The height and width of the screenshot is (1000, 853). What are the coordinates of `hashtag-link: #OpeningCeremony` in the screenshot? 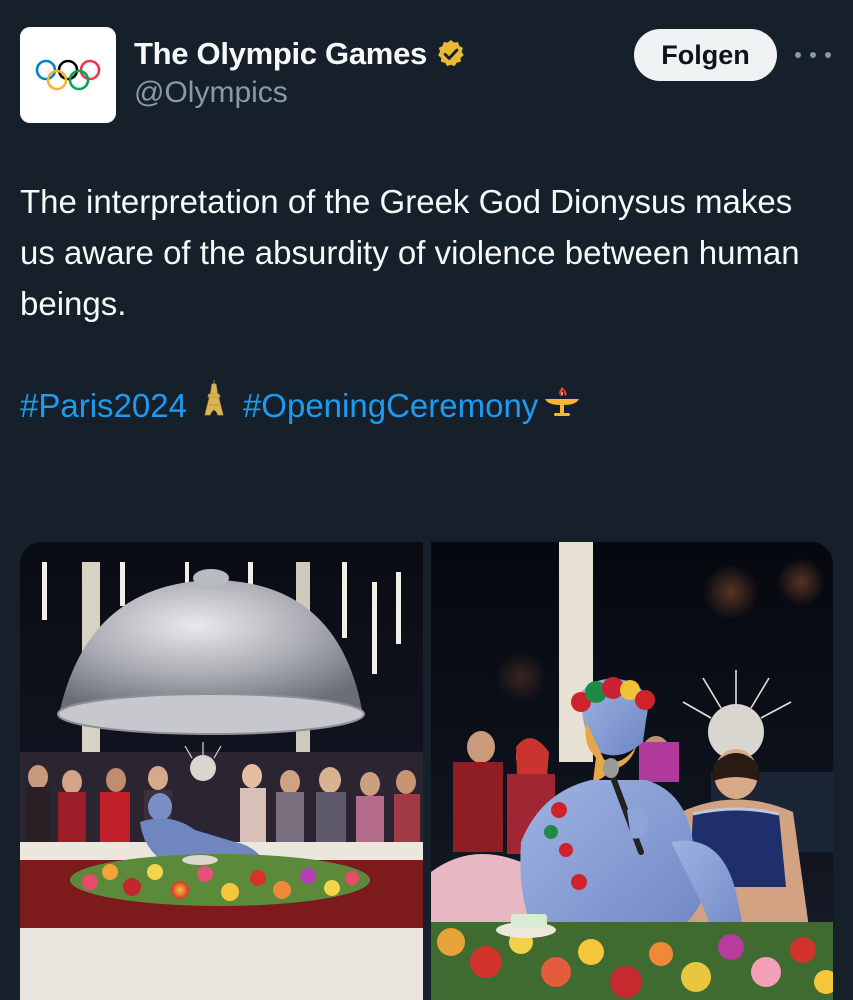 It's located at (390, 405).